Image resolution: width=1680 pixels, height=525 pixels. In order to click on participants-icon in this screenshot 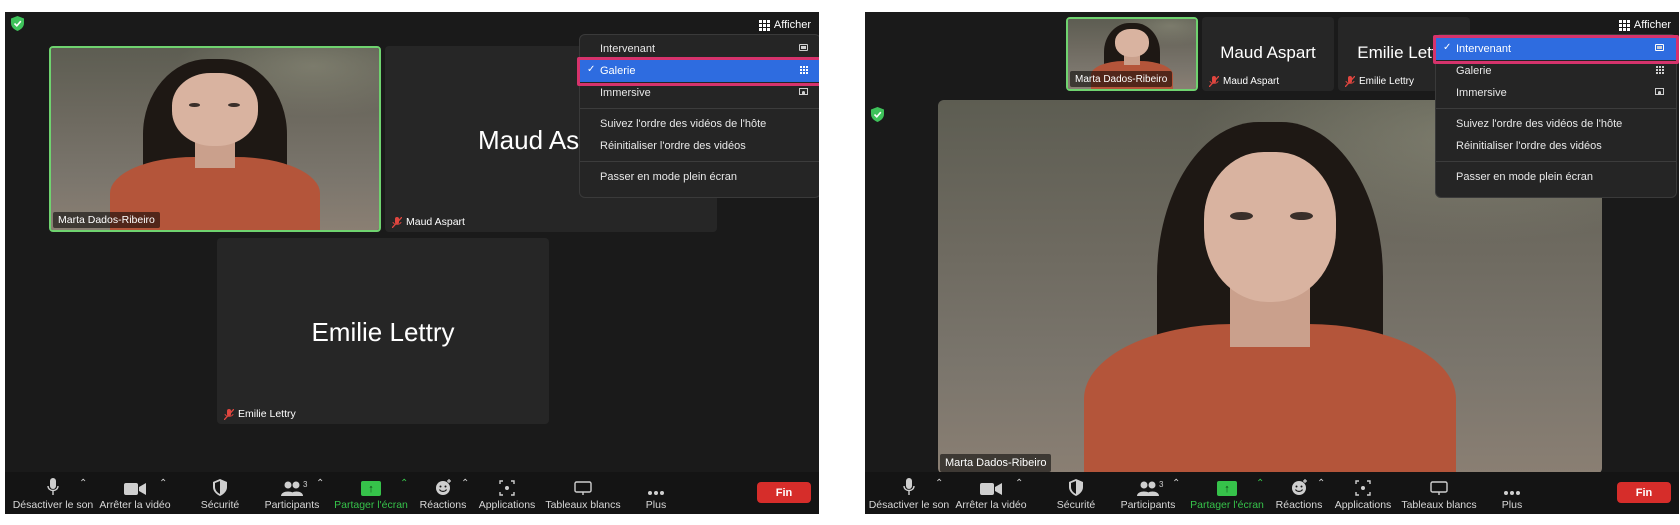, I will do `click(1148, 488)`.